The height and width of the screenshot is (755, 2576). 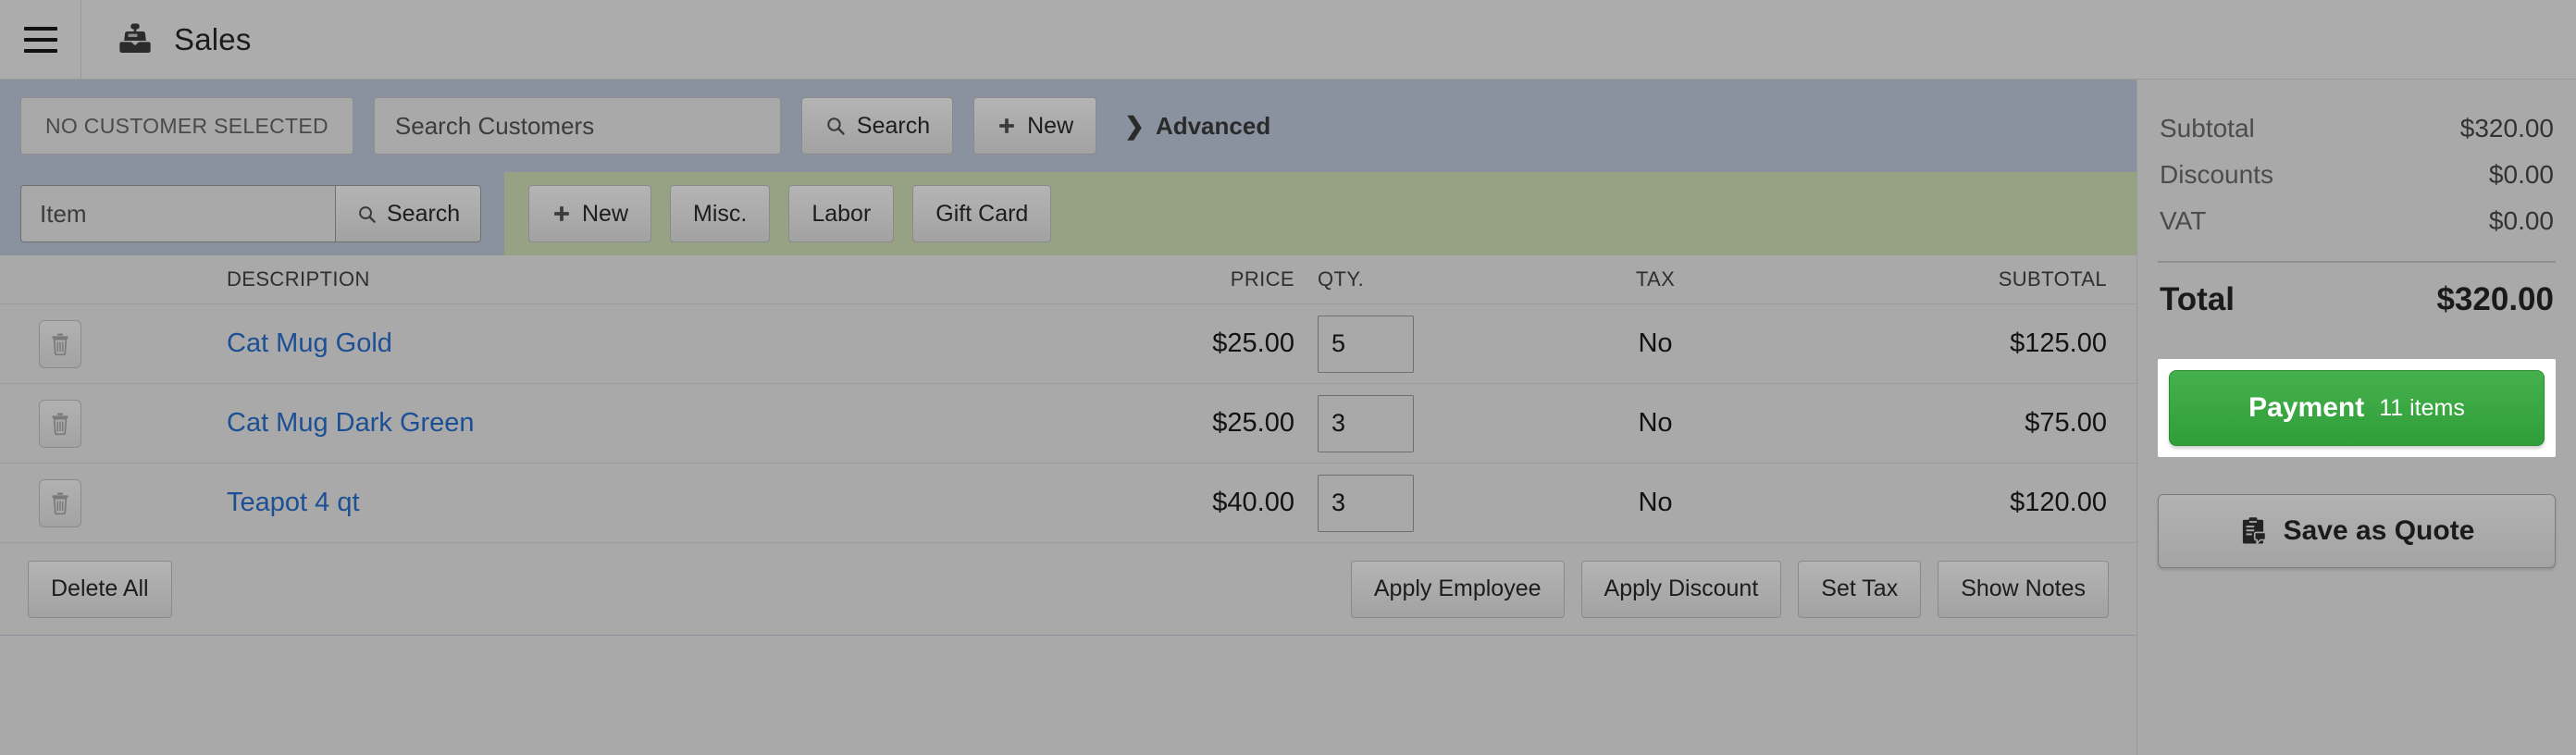 I want to click on item-search-input, so click(x=177, y=213).